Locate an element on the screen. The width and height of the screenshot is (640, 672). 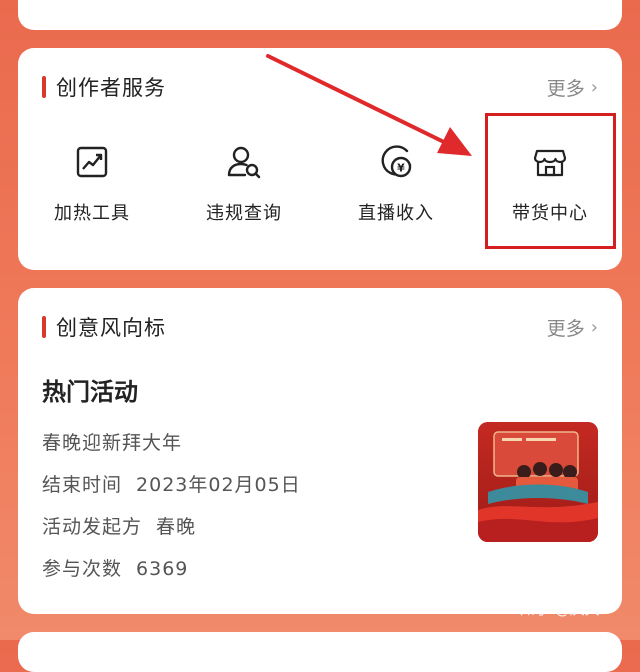
activity-participation: 参与次数 6369 is located at coordinates (115, 567).